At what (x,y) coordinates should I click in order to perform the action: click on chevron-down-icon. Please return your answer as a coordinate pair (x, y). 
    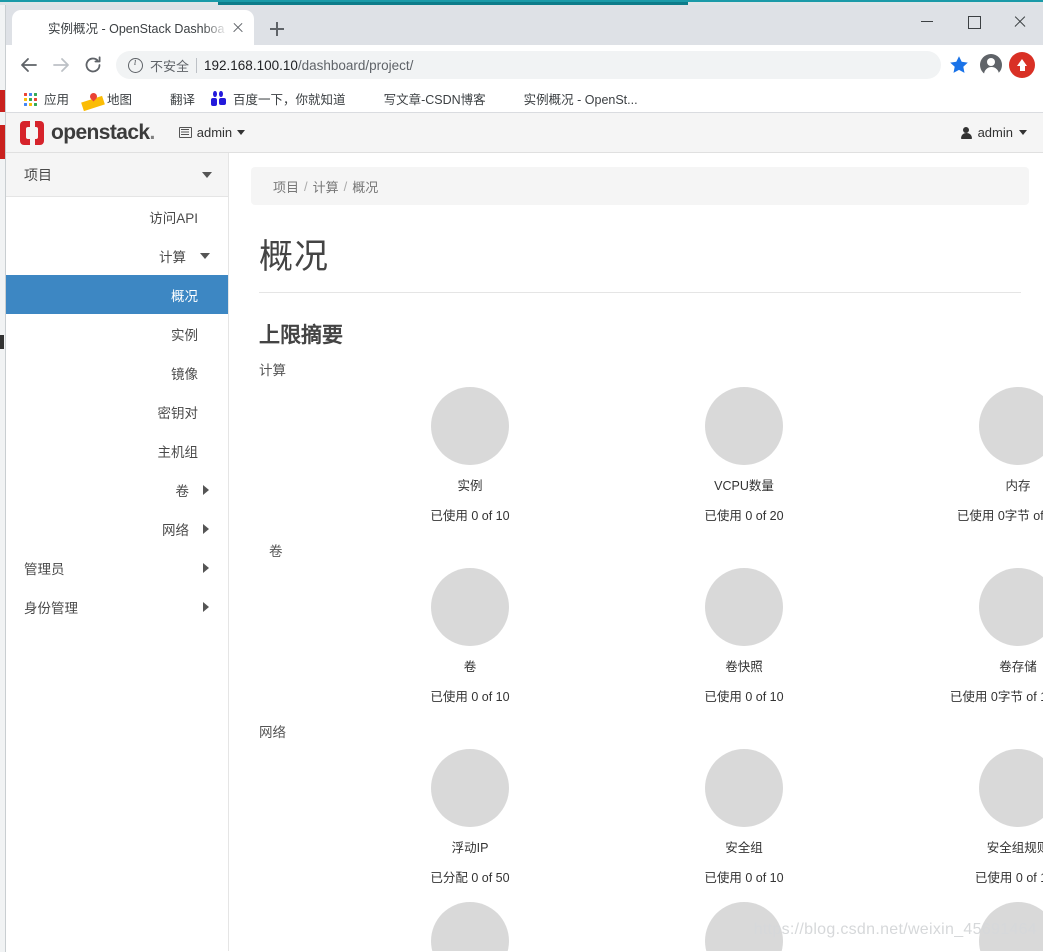
    Looking at the image, I should click on (207, 174).